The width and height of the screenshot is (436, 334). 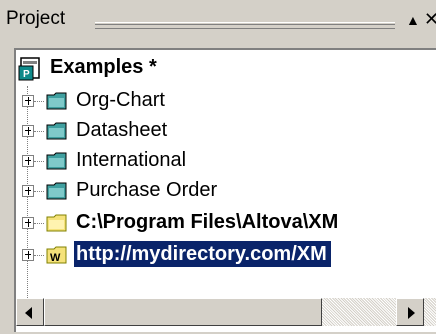 What do you see at coordinates (26, 74) in the screenshot?
I see `svg-text: P` at bounding box center [26, 74].